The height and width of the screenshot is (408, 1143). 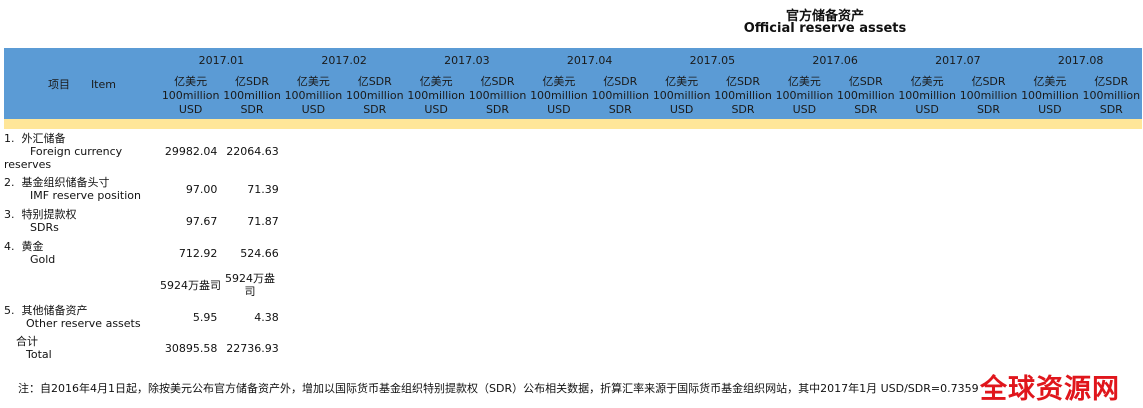 What do you see at coordinates (835, 60) in the screenshot?
I see `month-header: 2017.06` at bounding box center [835, 60].